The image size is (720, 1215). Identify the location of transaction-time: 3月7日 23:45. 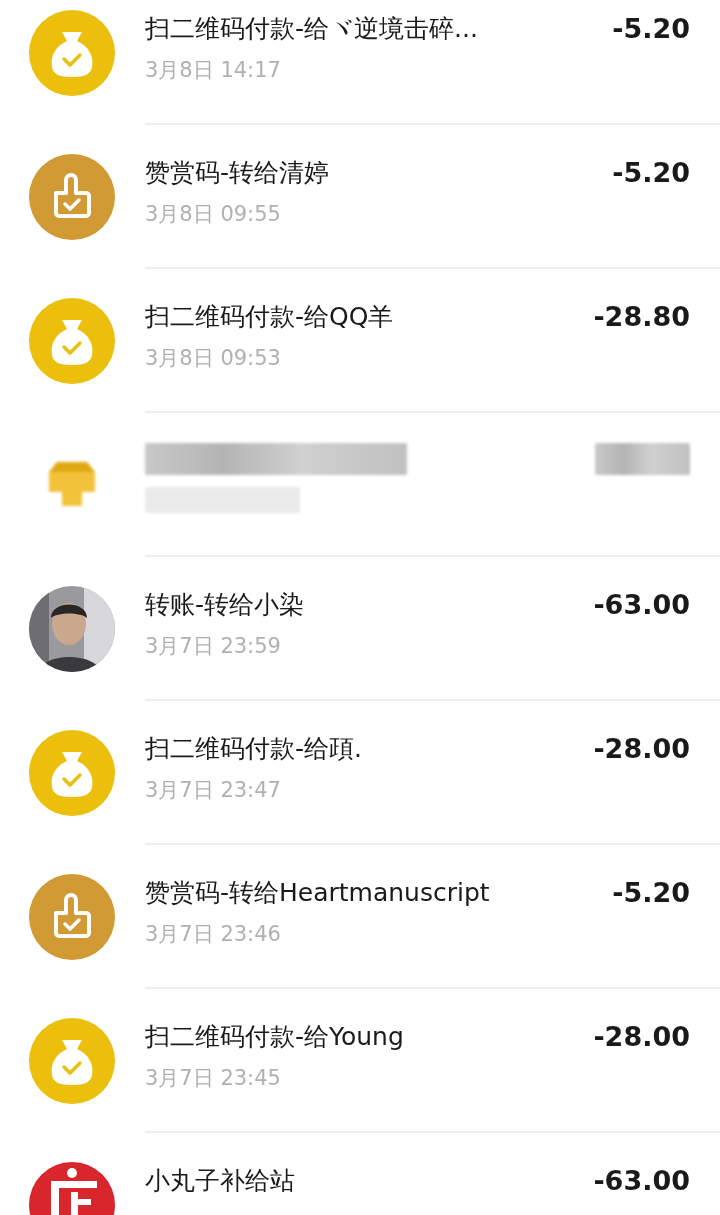
(213, 1078).